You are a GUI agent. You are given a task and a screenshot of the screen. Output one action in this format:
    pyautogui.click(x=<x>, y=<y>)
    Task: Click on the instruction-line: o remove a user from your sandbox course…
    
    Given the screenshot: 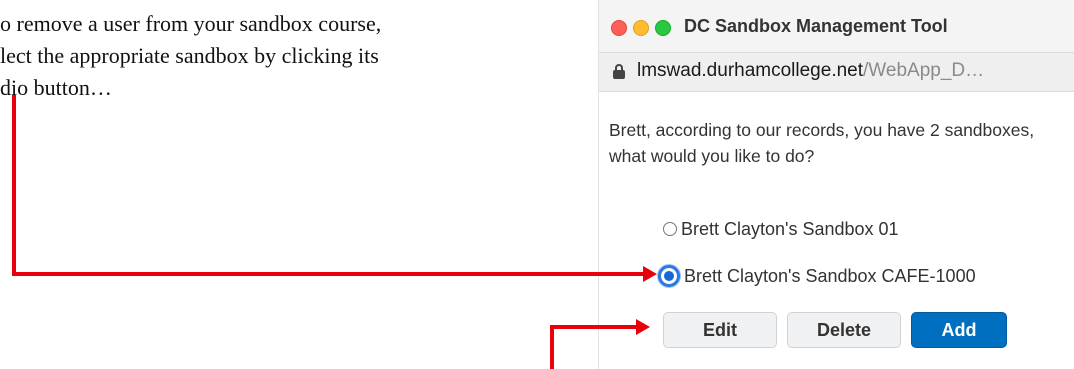 What is the action you would take?
    pyautogui.click(x=191, y=23)
    